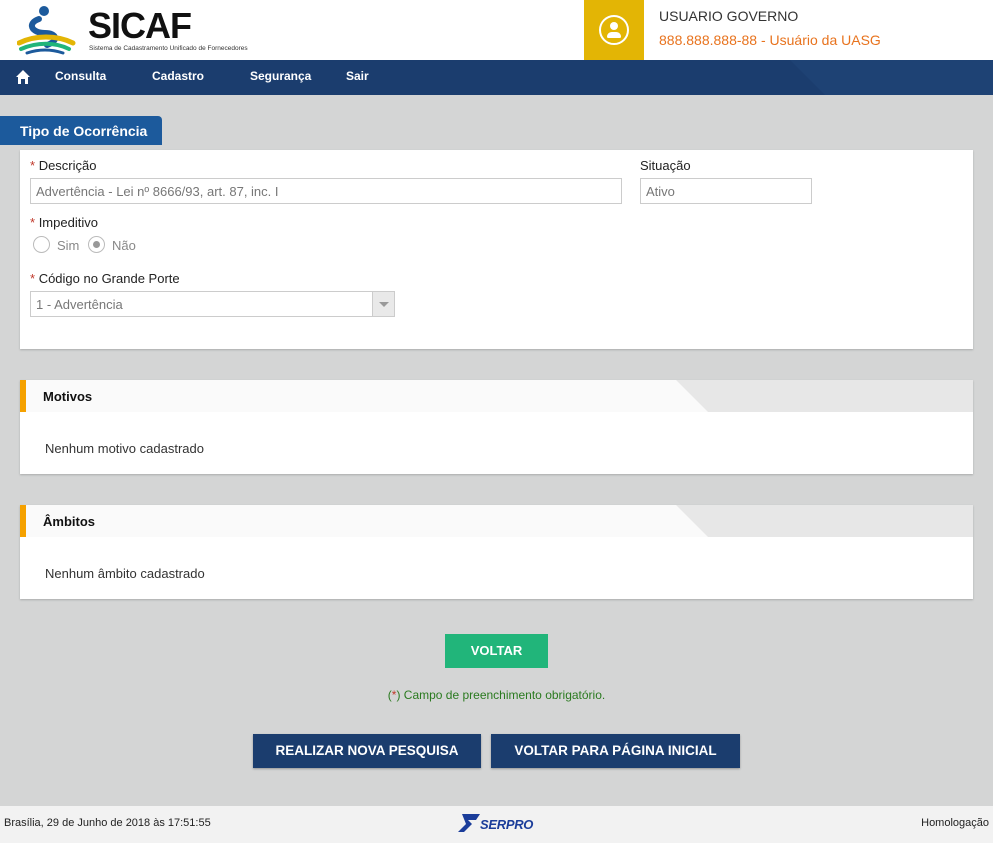  What do you see at coordinates (109, 278) in the screenshot?
I see `codigo-label-text: Código no Grande Porte` at bounding box center [109, 278].